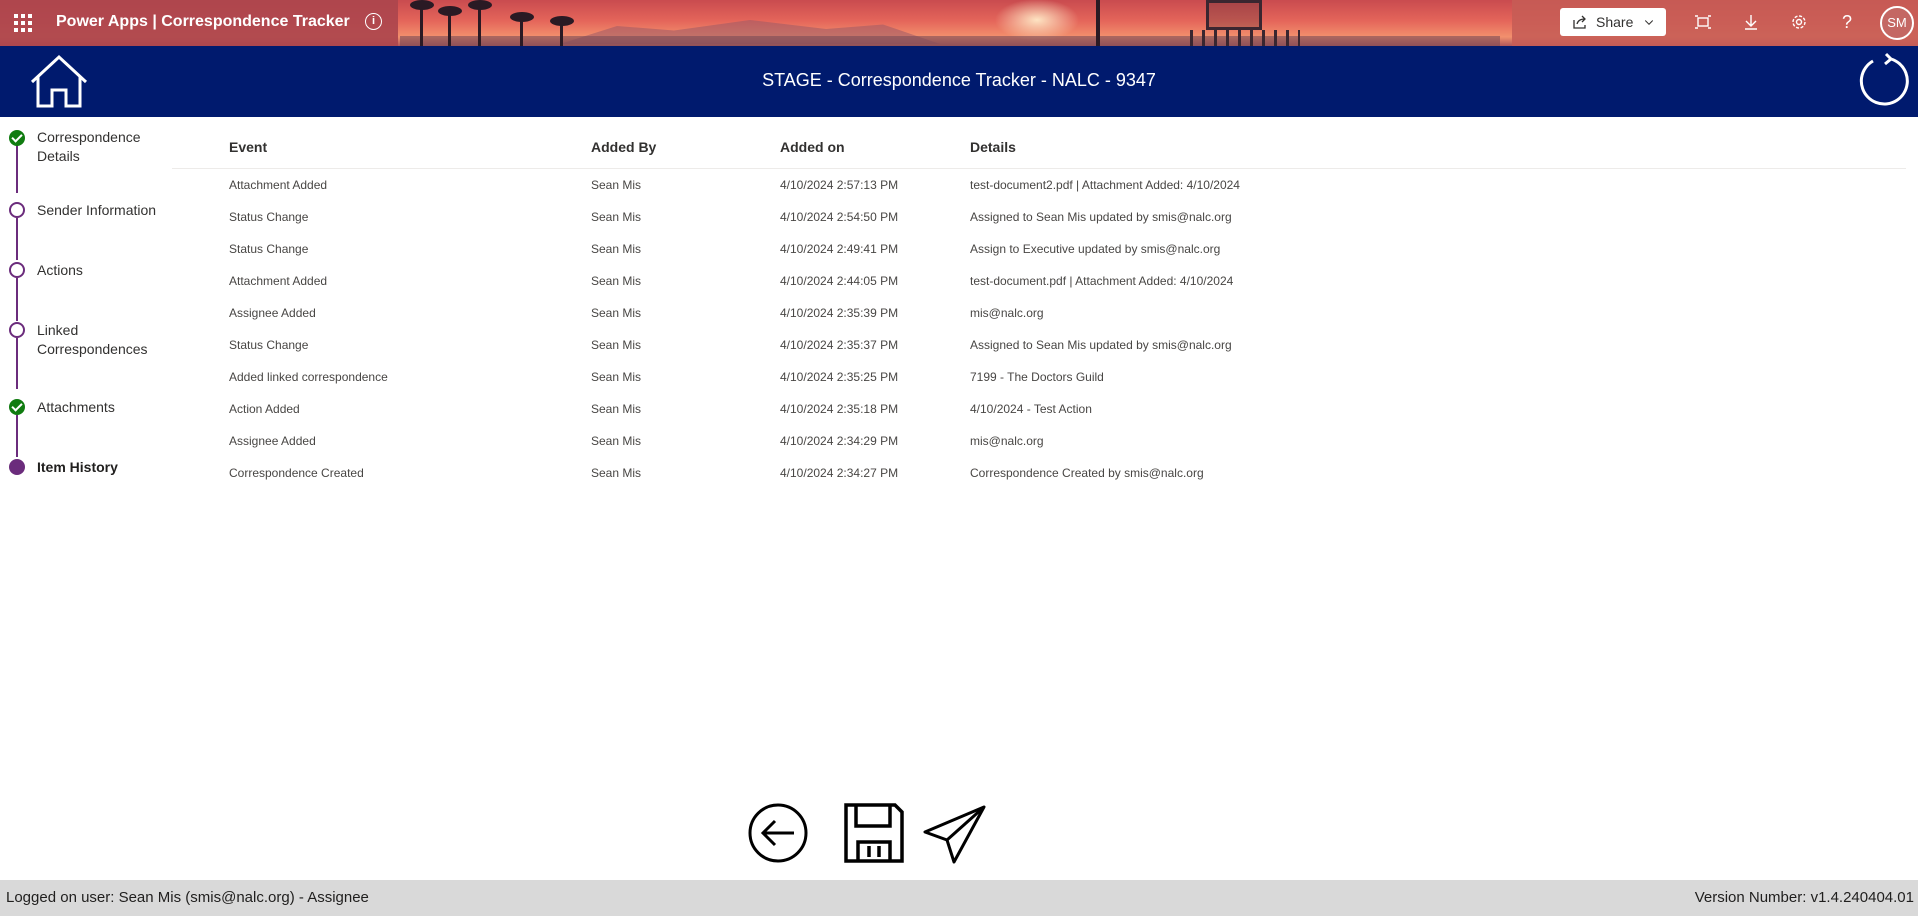  Describe the element at coordinates (839, 185) in the screenshot. I see `cell-added-on: 4/10/2024 2:57:13 PM` at that location.